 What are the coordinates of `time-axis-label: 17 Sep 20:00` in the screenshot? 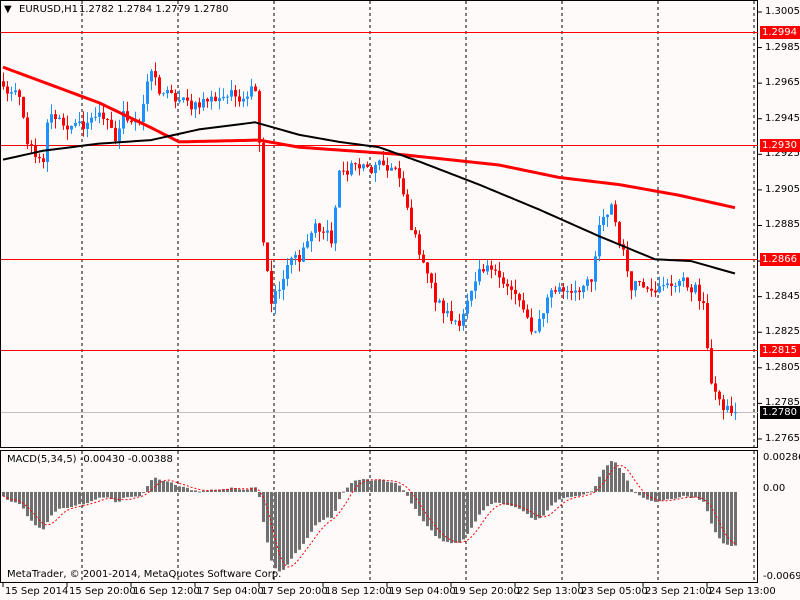 It's located at (294, 591).